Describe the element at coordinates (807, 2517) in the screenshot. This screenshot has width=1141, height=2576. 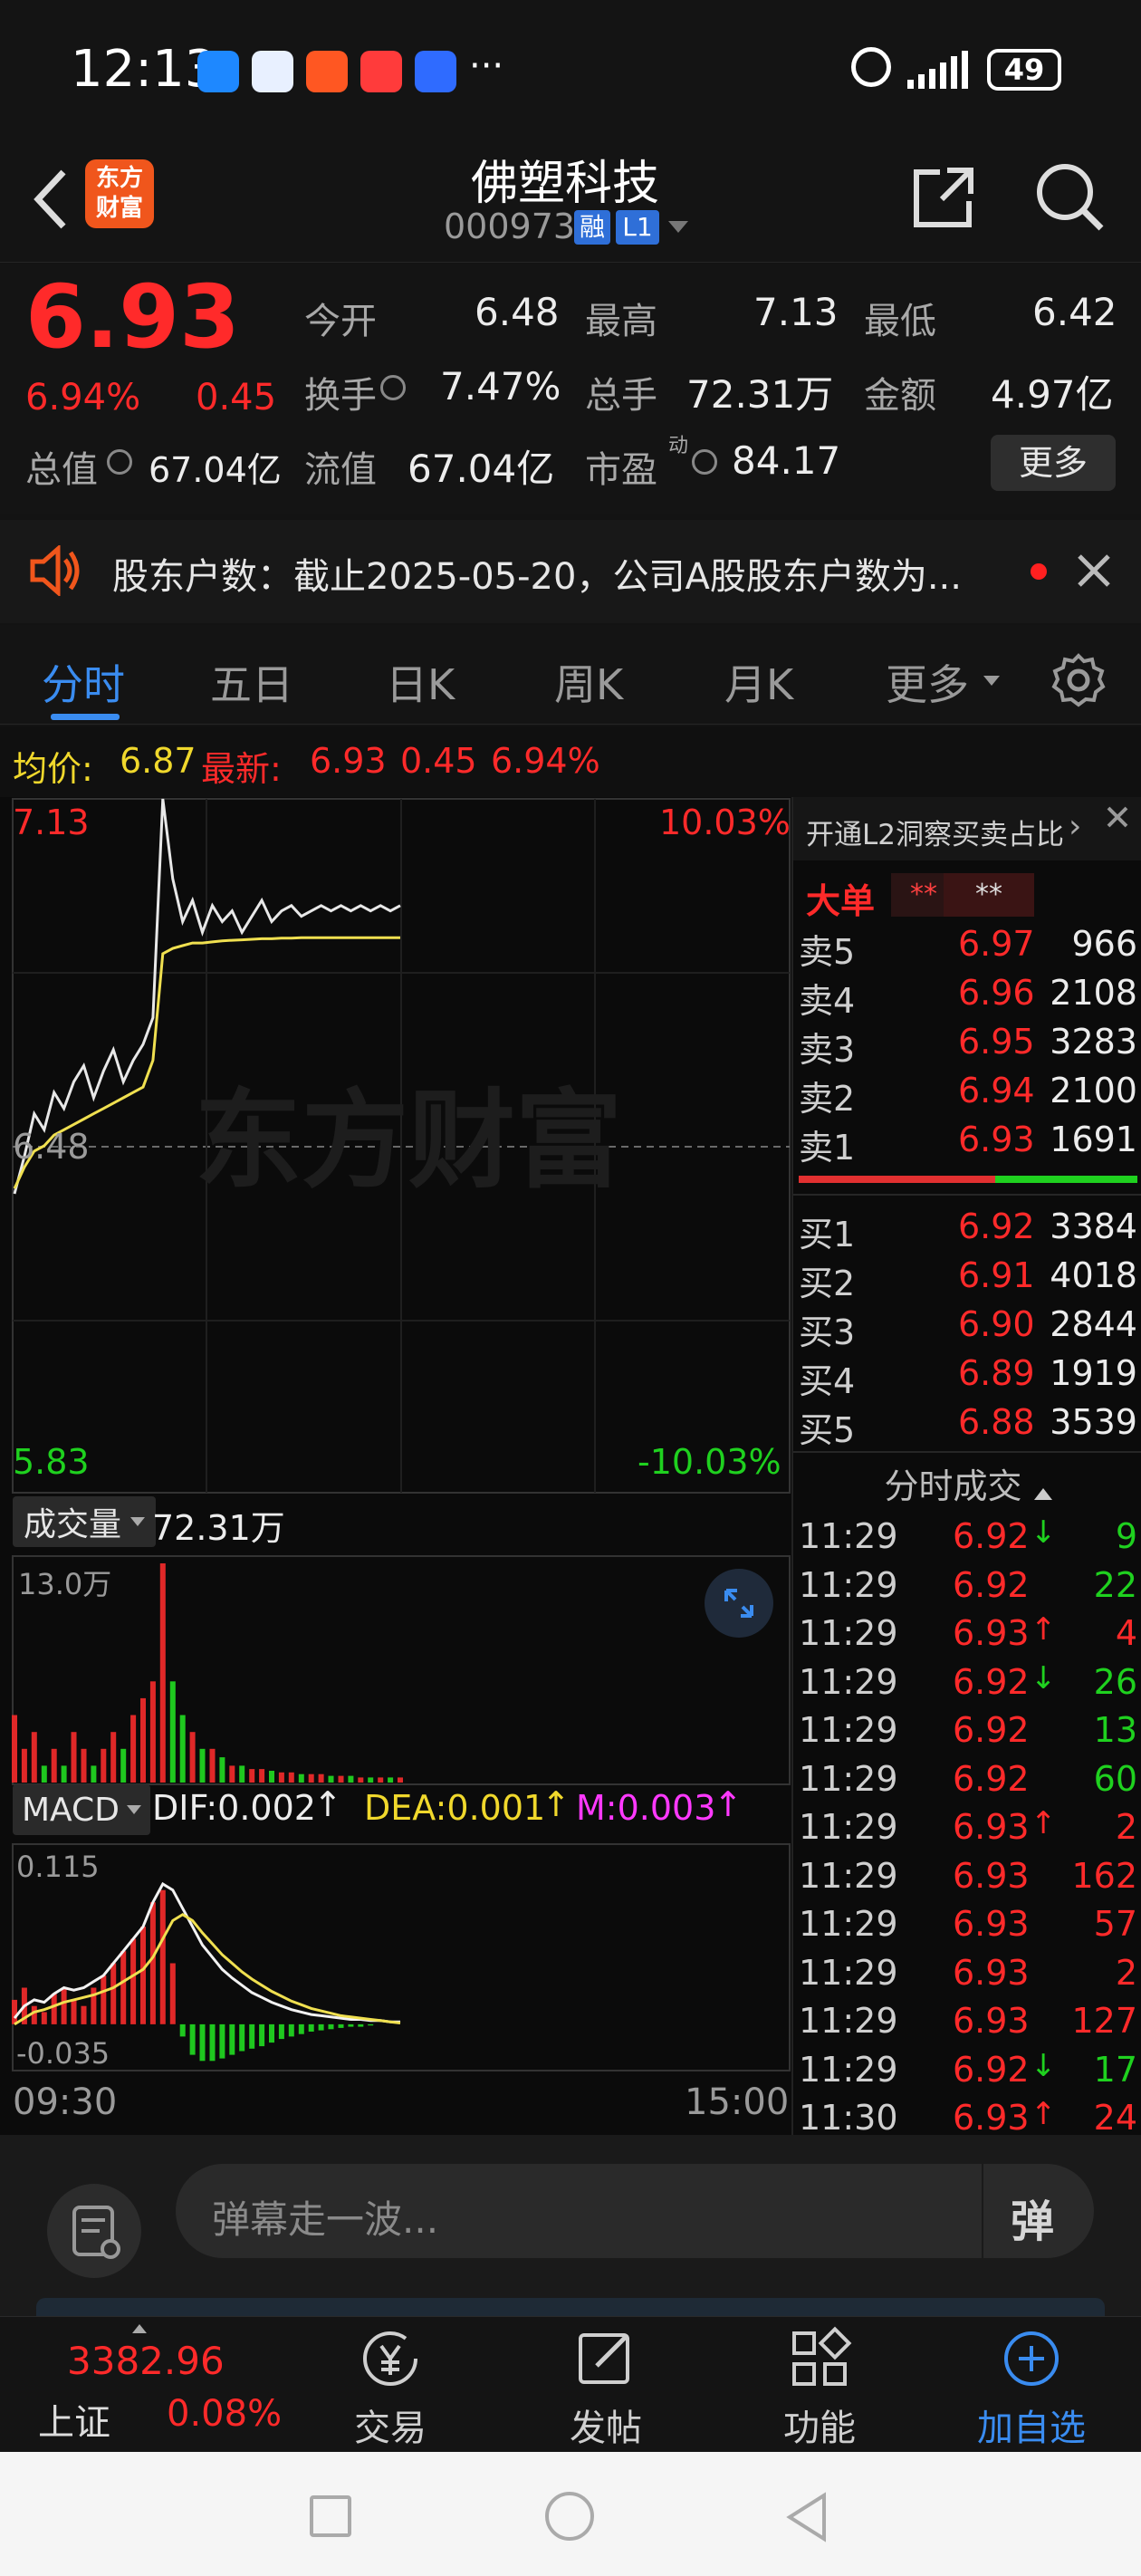
I see `back-nav-button` at that location.